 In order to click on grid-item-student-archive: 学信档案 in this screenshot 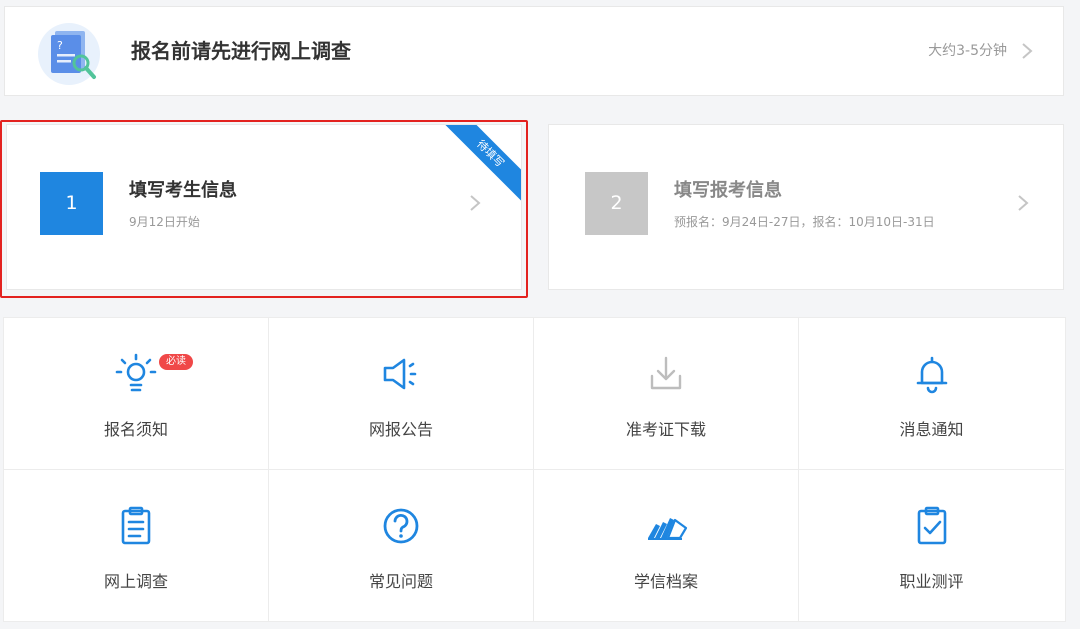, I will do `click(666, 546)`.